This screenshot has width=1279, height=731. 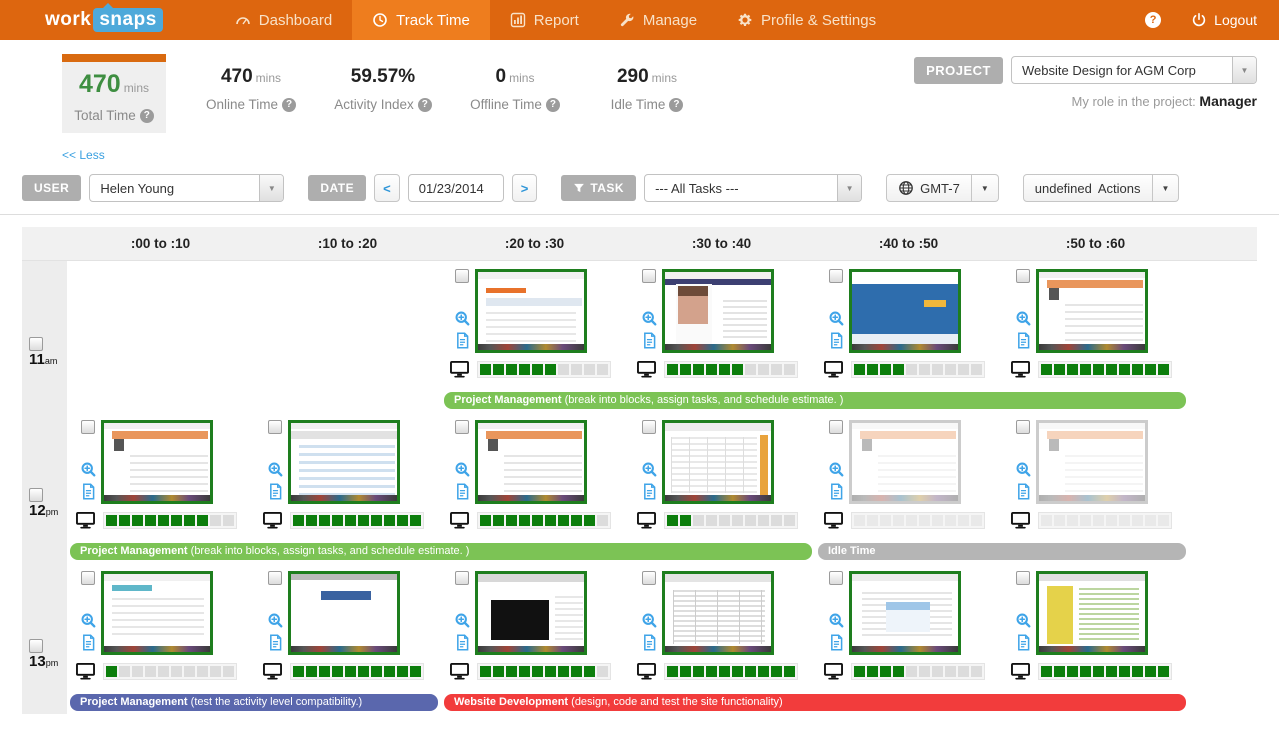 I want to click on logout-button: Logout, so click(x=1224, y=20).